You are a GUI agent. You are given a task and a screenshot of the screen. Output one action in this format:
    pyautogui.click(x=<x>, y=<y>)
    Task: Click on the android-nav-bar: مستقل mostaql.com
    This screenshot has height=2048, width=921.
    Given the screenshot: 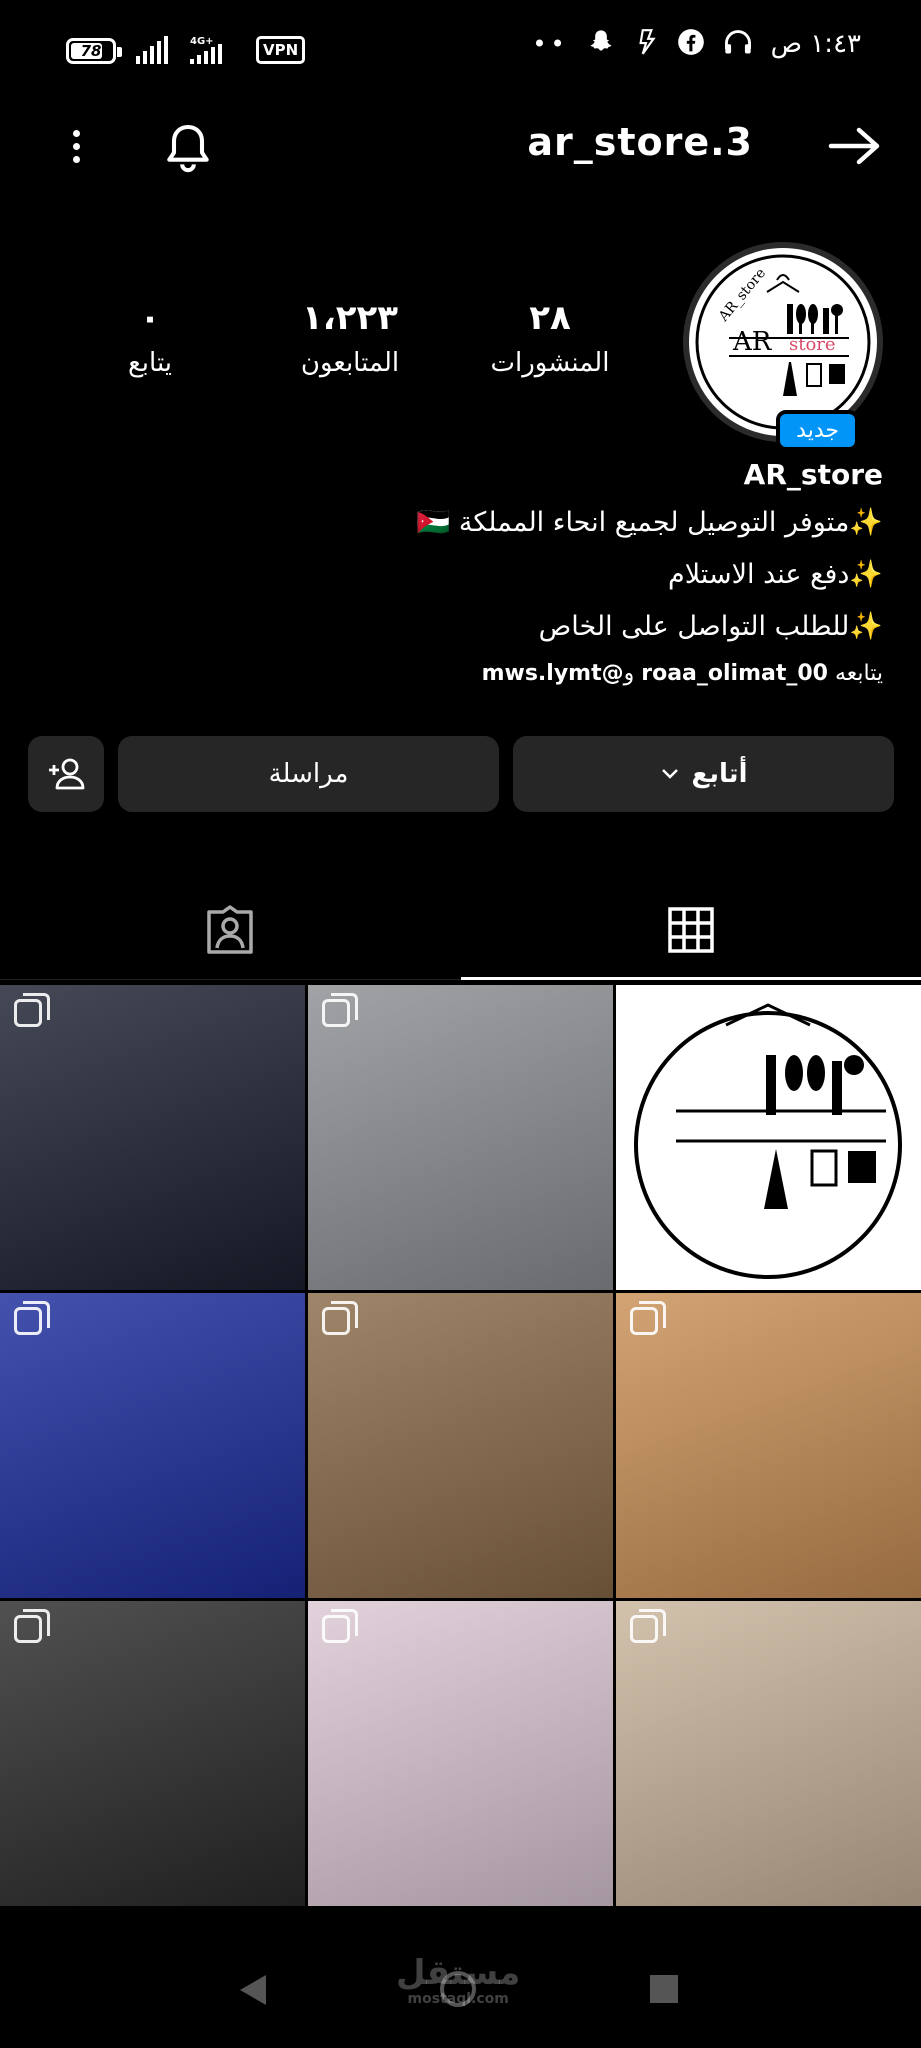 What is the action you would take?
    pyautogui.click(x=460, y=1991)
    